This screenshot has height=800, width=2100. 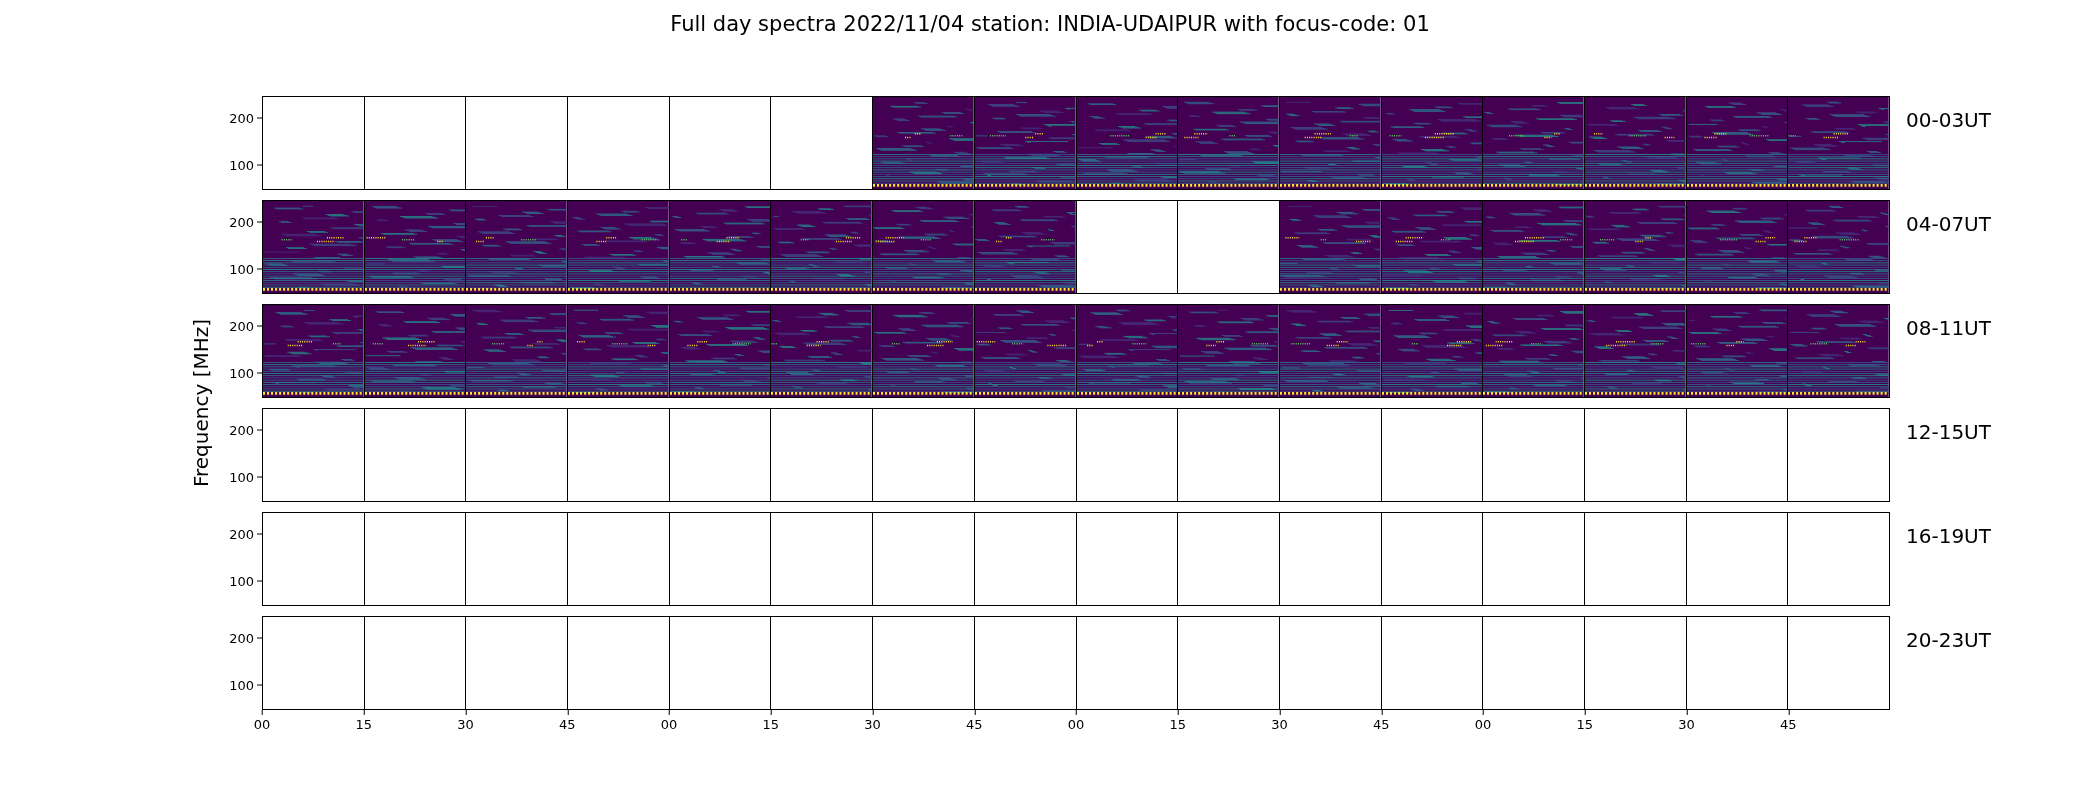 I want to click on row-time-label: 08-11UT, so click(x=1948, y=328).